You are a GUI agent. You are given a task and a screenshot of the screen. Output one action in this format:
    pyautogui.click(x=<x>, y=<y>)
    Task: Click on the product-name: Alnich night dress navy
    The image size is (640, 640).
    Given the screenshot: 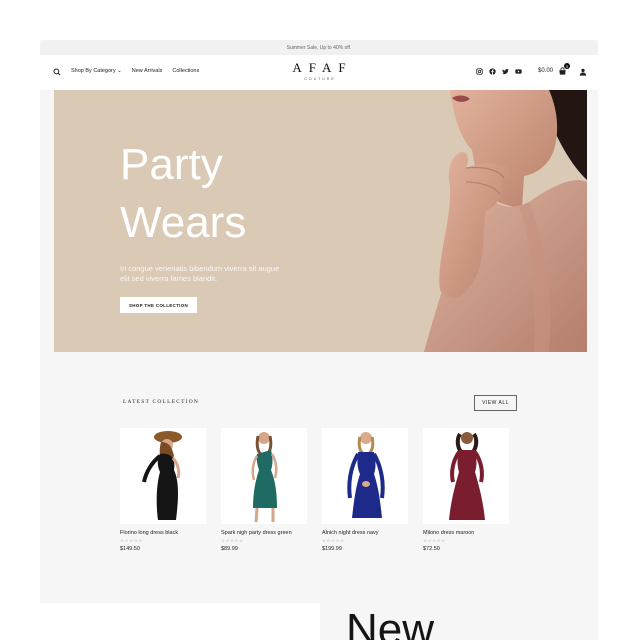 What is the action you would take?
    pyautogui.click(x=365, y=533)
    